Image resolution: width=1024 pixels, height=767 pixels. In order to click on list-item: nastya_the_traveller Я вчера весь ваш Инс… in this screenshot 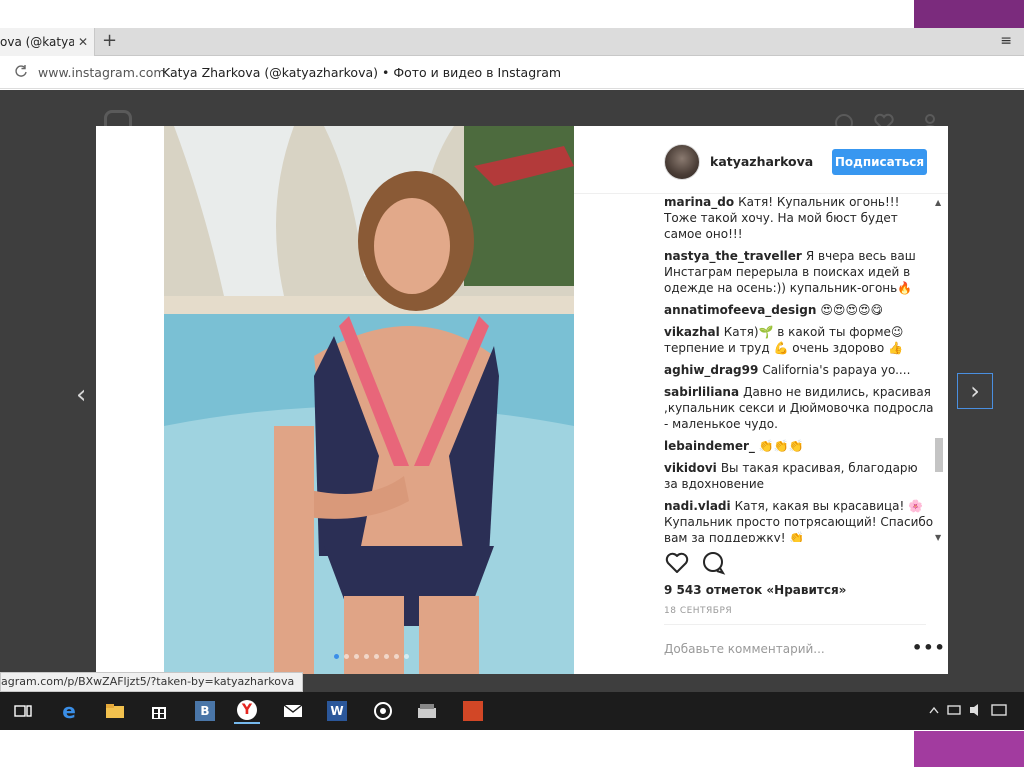, I will do `click(799, 272)`.